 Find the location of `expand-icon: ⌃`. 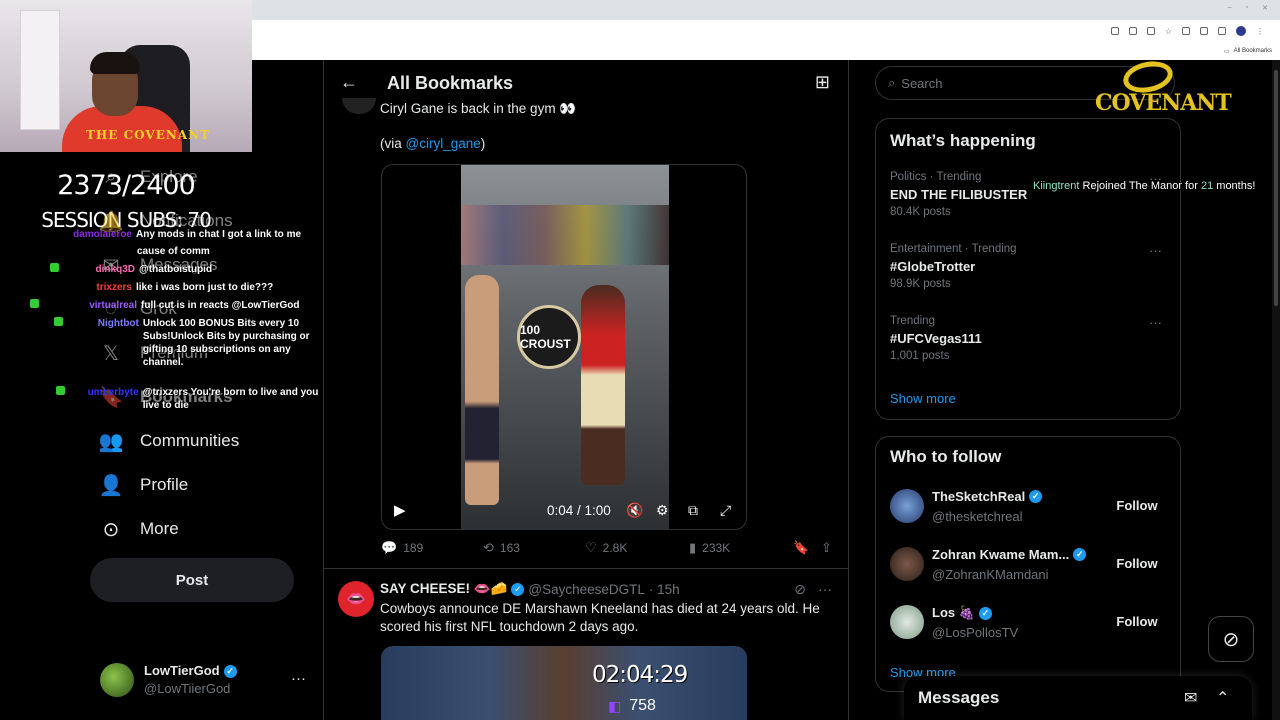

expand-icon: ⌃ is located at coordinates (1222, 698).